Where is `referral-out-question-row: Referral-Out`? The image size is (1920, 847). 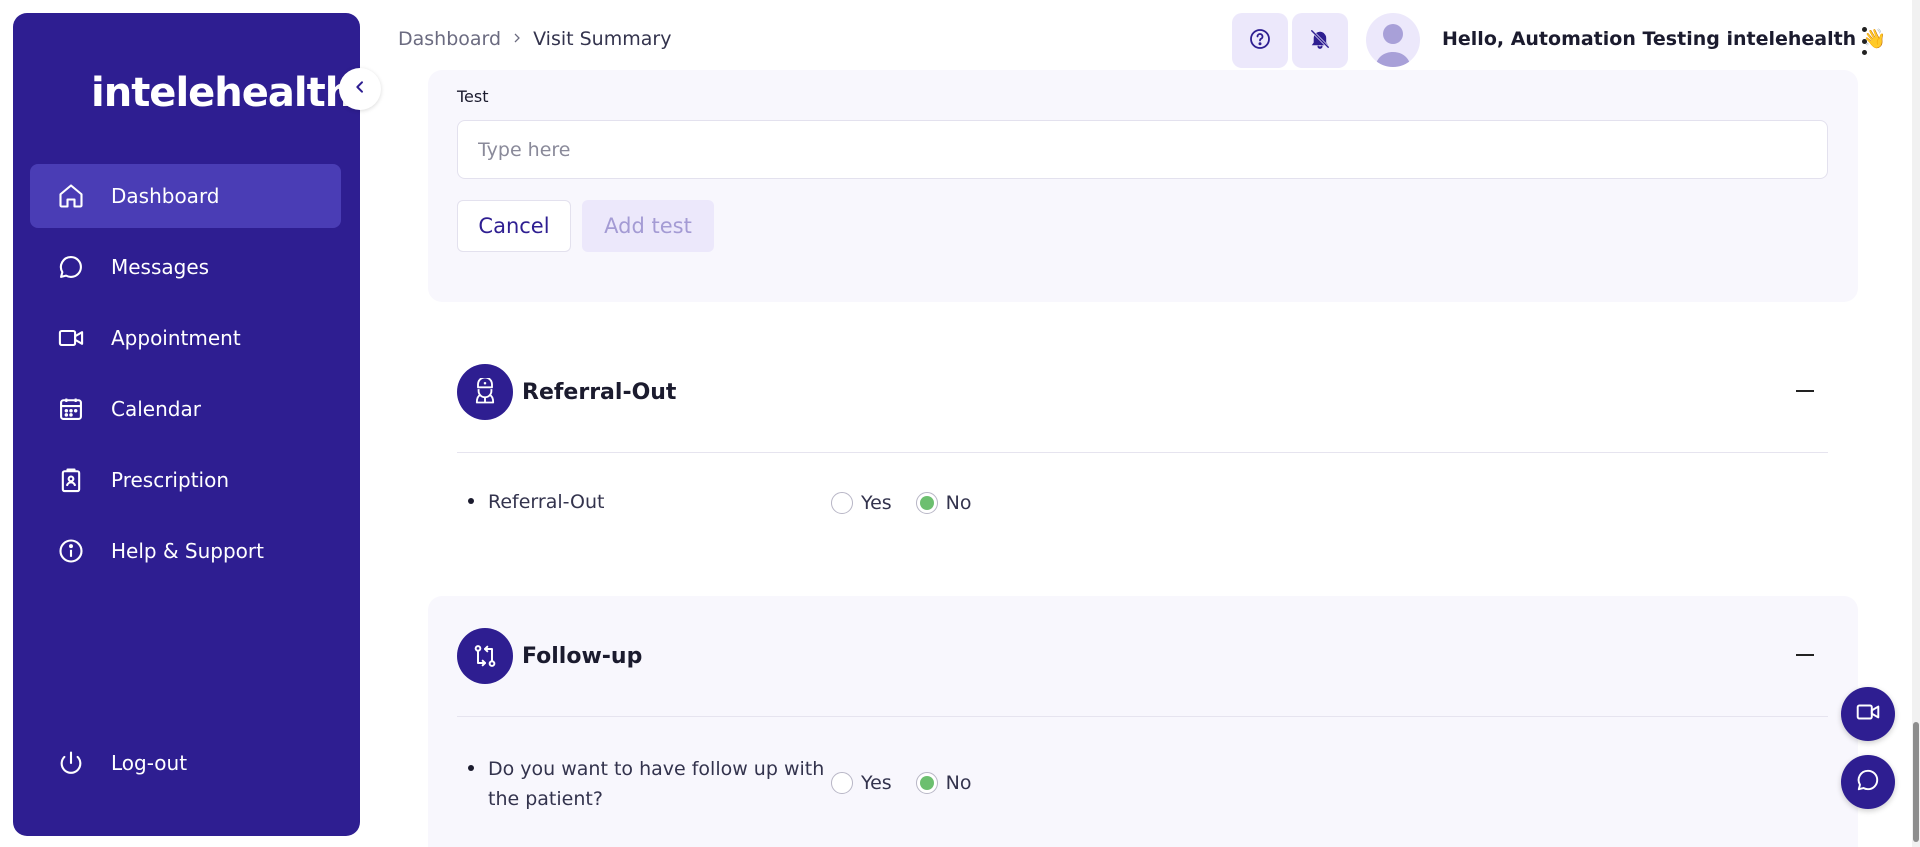
referral-out-question-row: Referral-Out is located at coordinates (648, 502).